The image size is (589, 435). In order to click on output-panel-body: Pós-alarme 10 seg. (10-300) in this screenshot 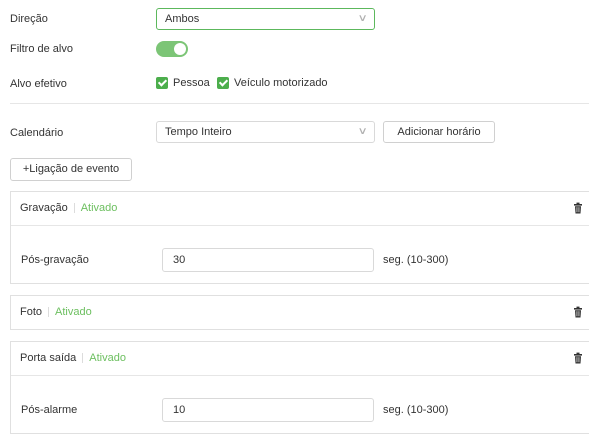, I will do `click(300, 404)`.